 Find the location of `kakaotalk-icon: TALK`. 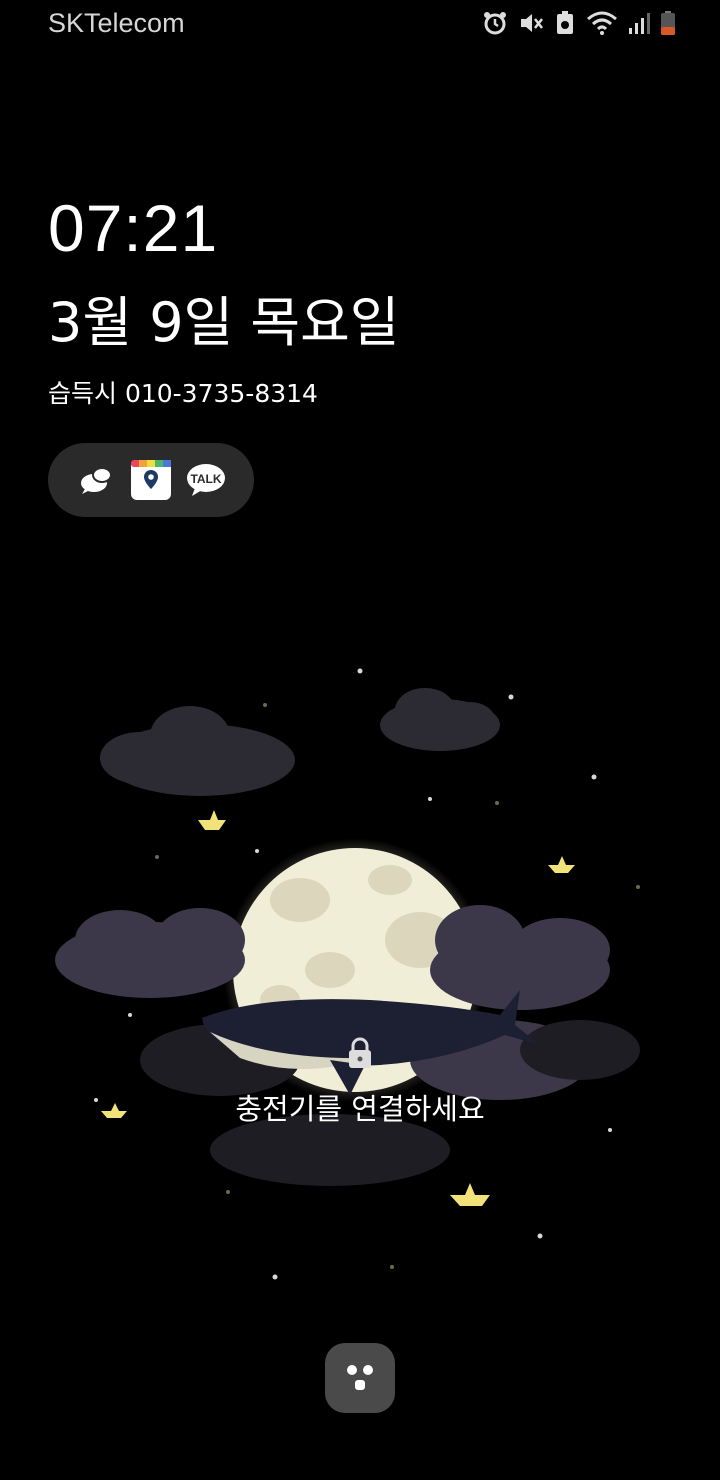

kakaotalk-icon: TALK is located at coordinates (206, 480).